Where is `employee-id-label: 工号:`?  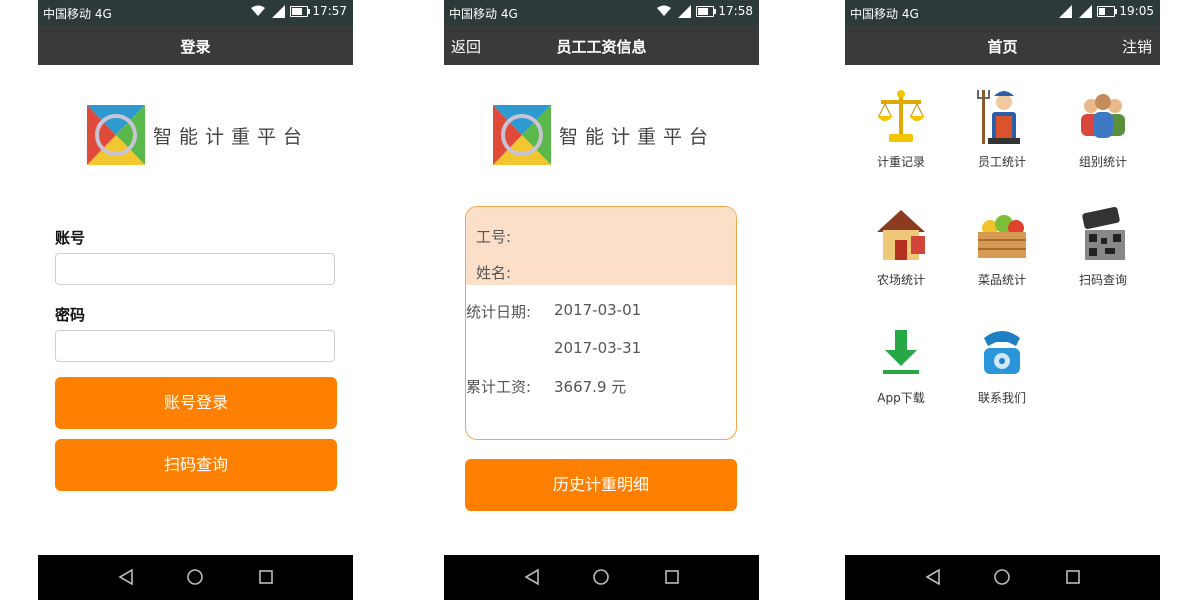 employee-id-label: 工号: is located at coordinates (494, 237).